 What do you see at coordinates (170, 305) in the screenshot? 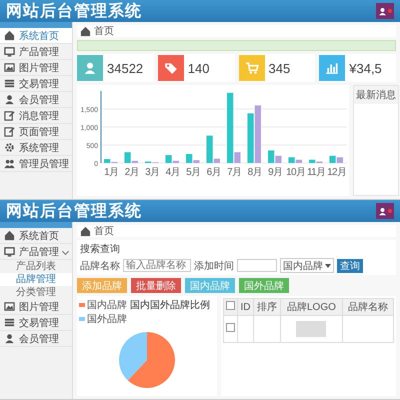
I see `chart-title: 国内国外品牌比例` at bounding box center [170, 305].